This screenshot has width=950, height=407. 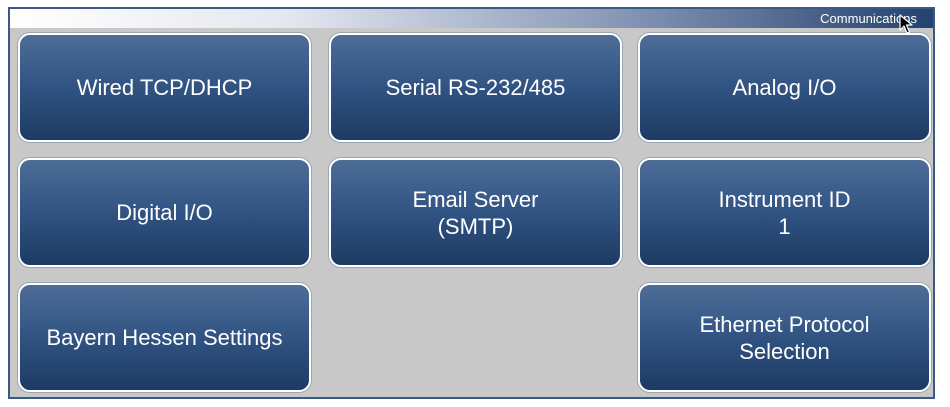 I want to click on email-server-smtp-button: Email Server (SMTP), so click(x=475, y=212).